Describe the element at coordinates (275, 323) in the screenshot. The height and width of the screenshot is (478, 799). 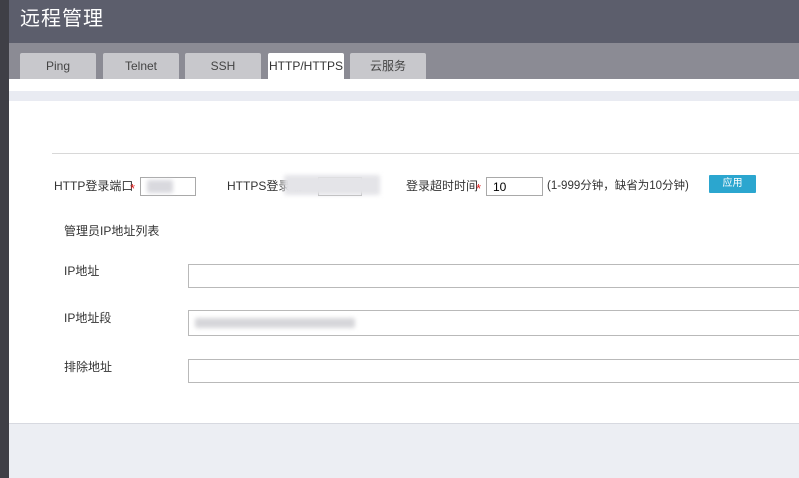
I see `ip-range-redaction` at that location.